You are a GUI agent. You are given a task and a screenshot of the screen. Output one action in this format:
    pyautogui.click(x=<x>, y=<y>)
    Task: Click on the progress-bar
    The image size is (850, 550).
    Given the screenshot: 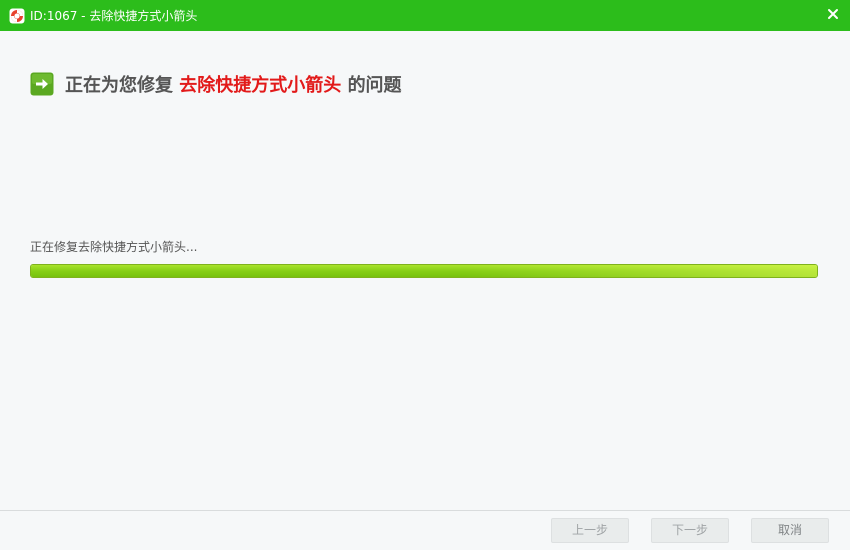 What is the action you would take?
    pyautogui.click(x=424, y=271)
    